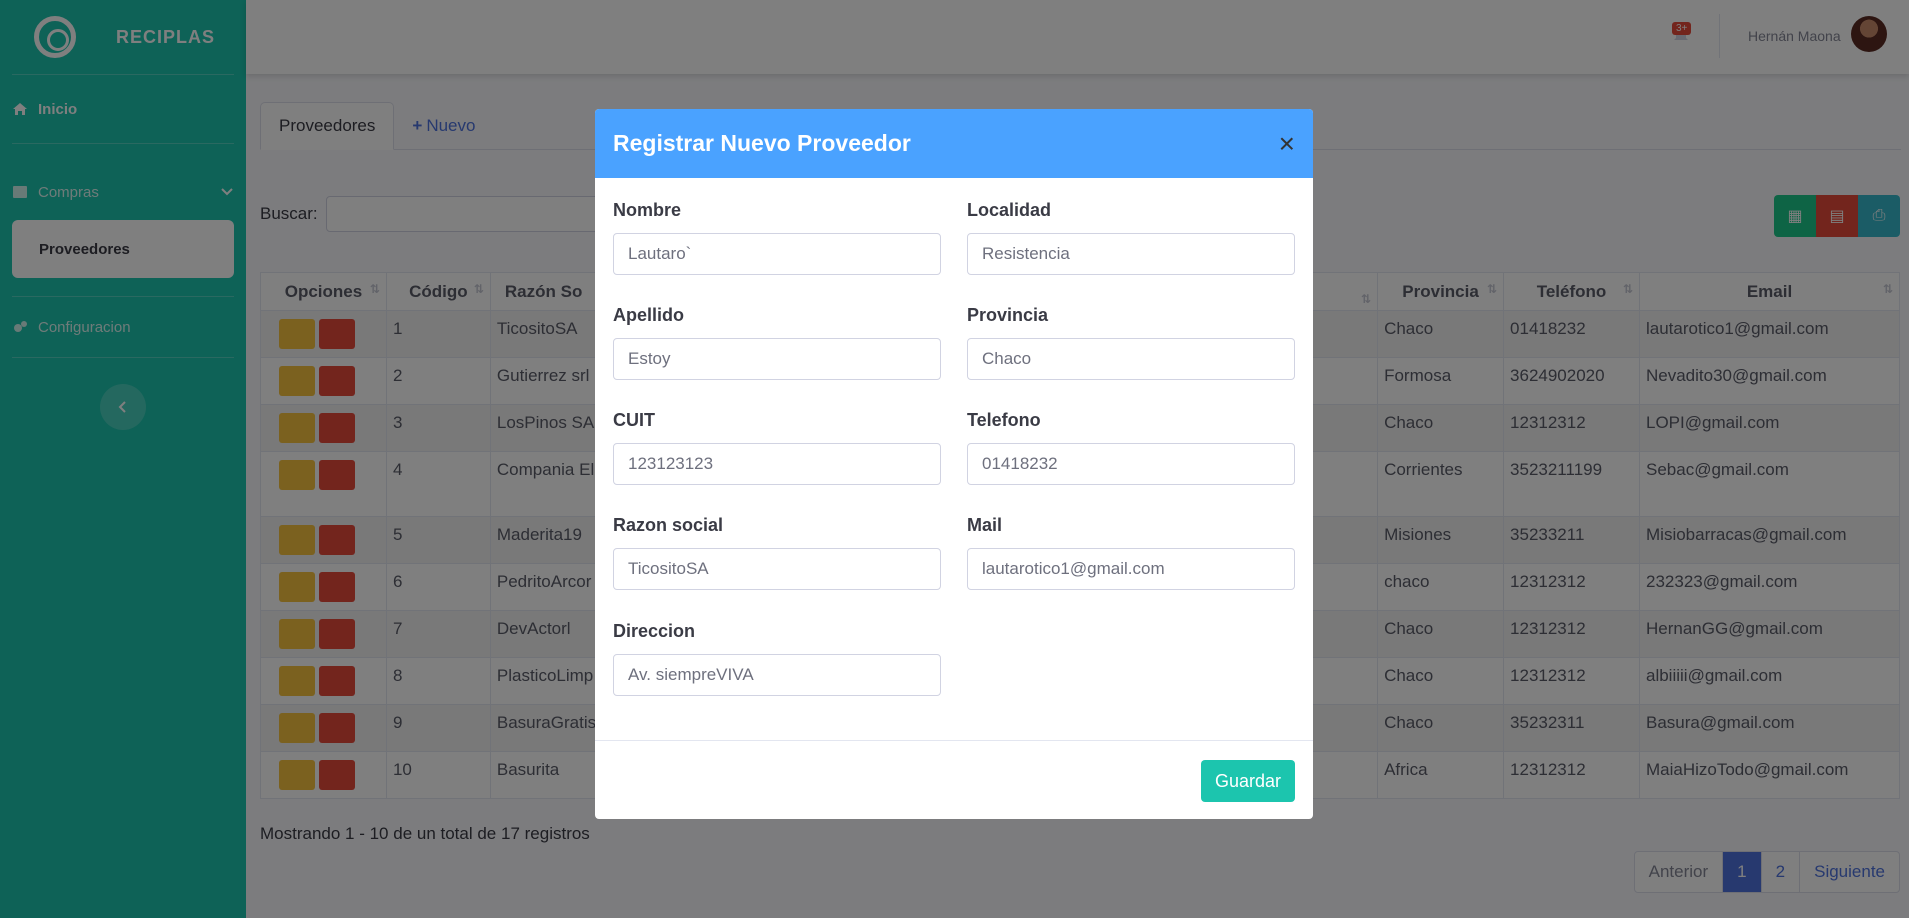 This screenshot has height=918, width=1909. Describe the element at coordinates (985, 525) in the screenshot. I see `field-label: Mail` at that location.